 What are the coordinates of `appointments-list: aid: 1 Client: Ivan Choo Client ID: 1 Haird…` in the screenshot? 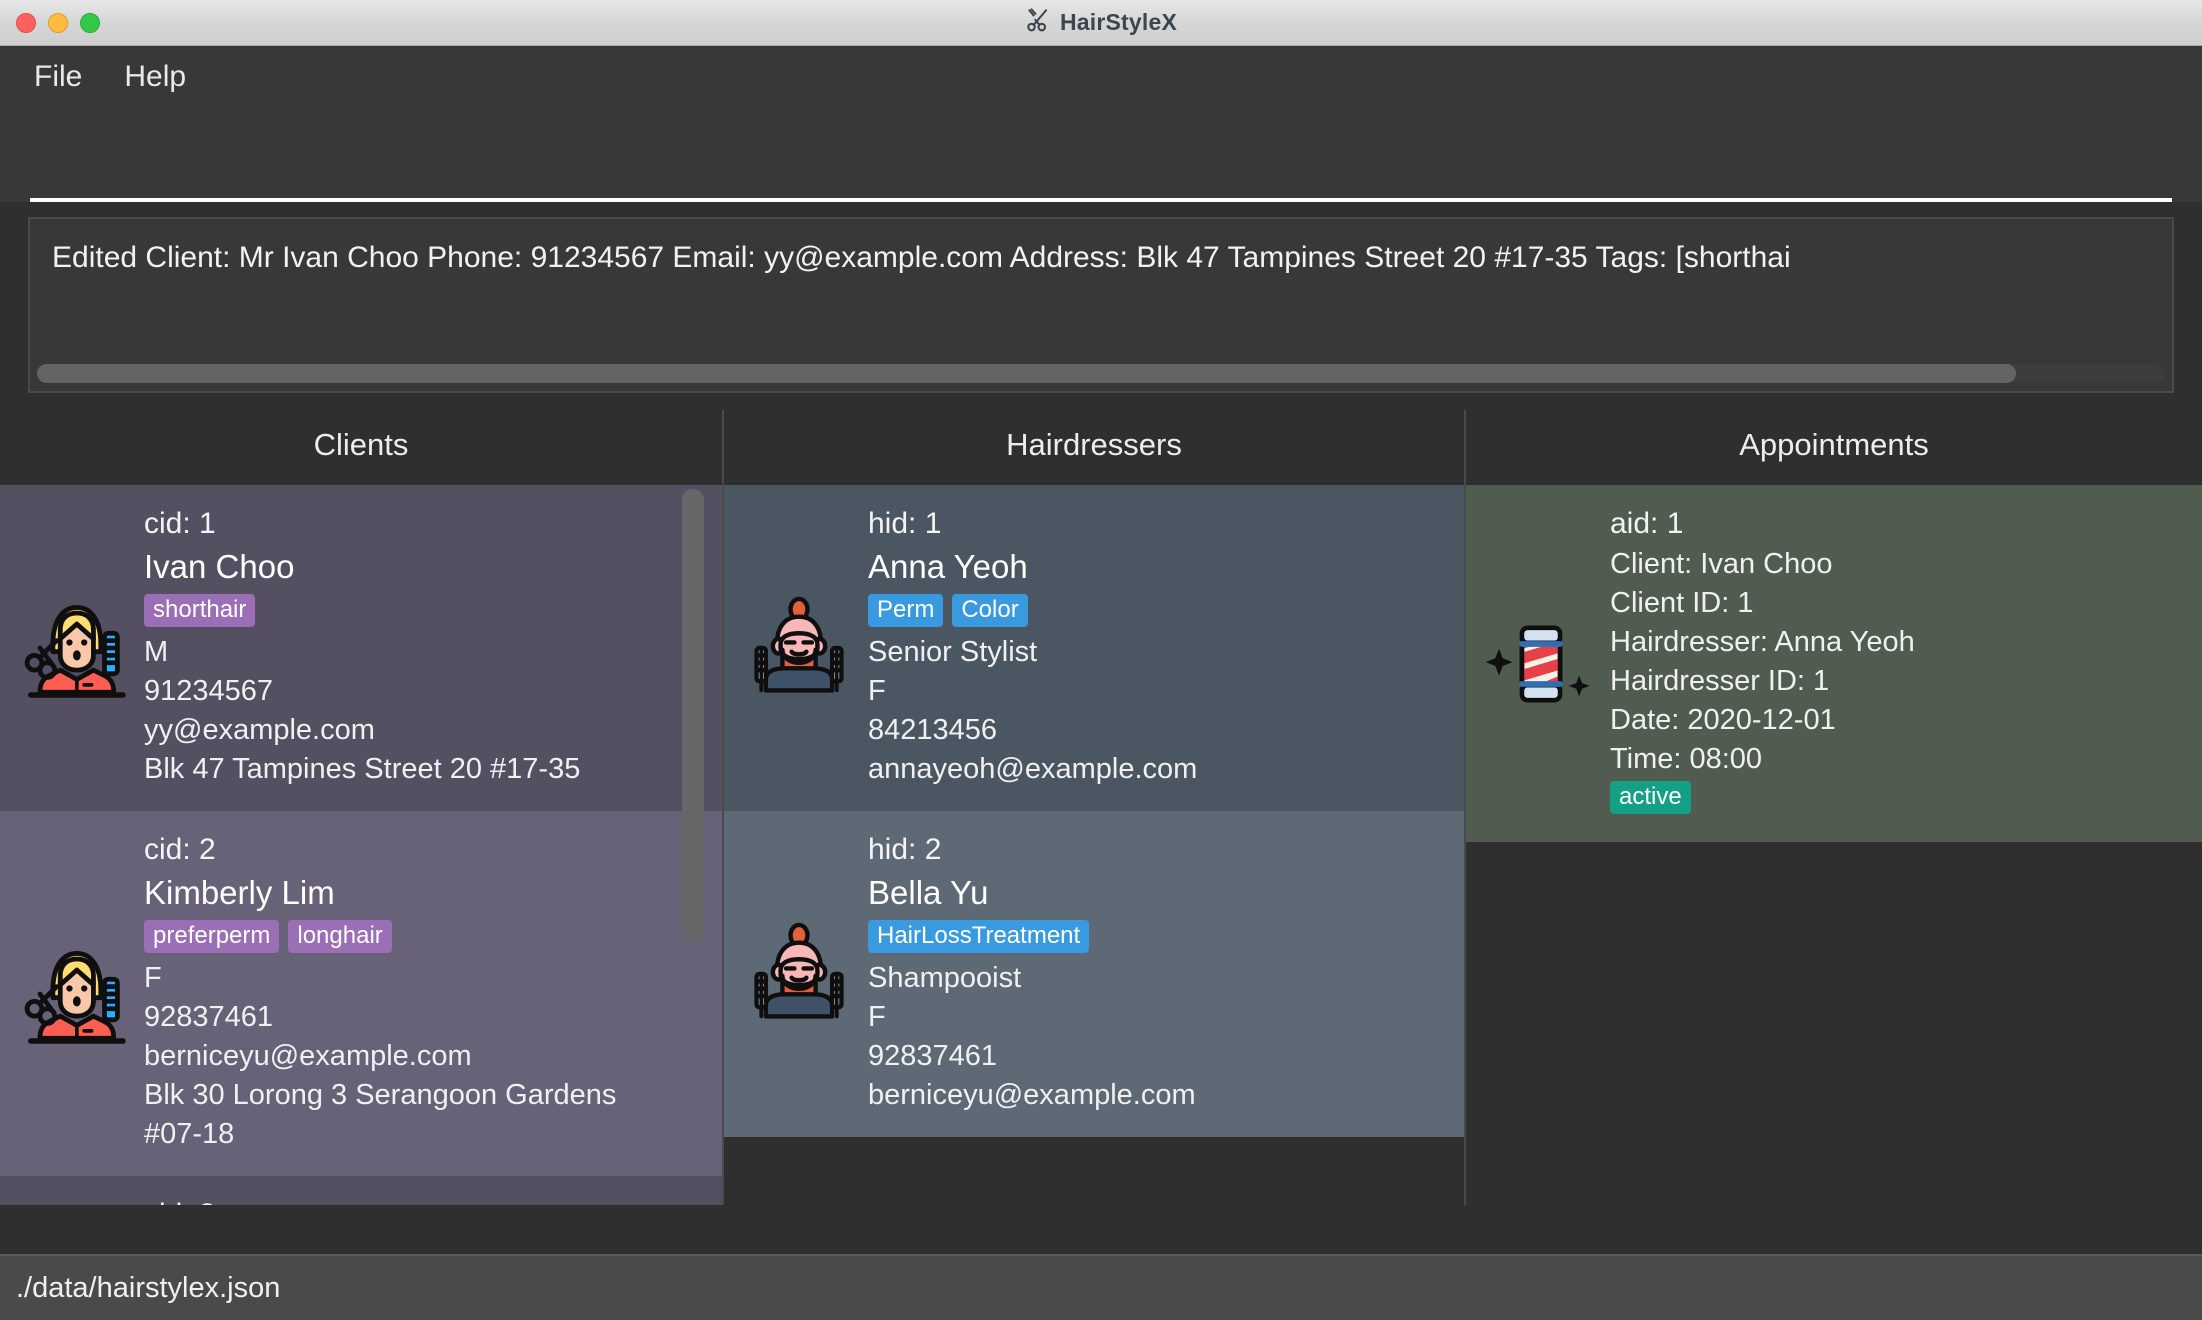 It's located at (1834, 664).